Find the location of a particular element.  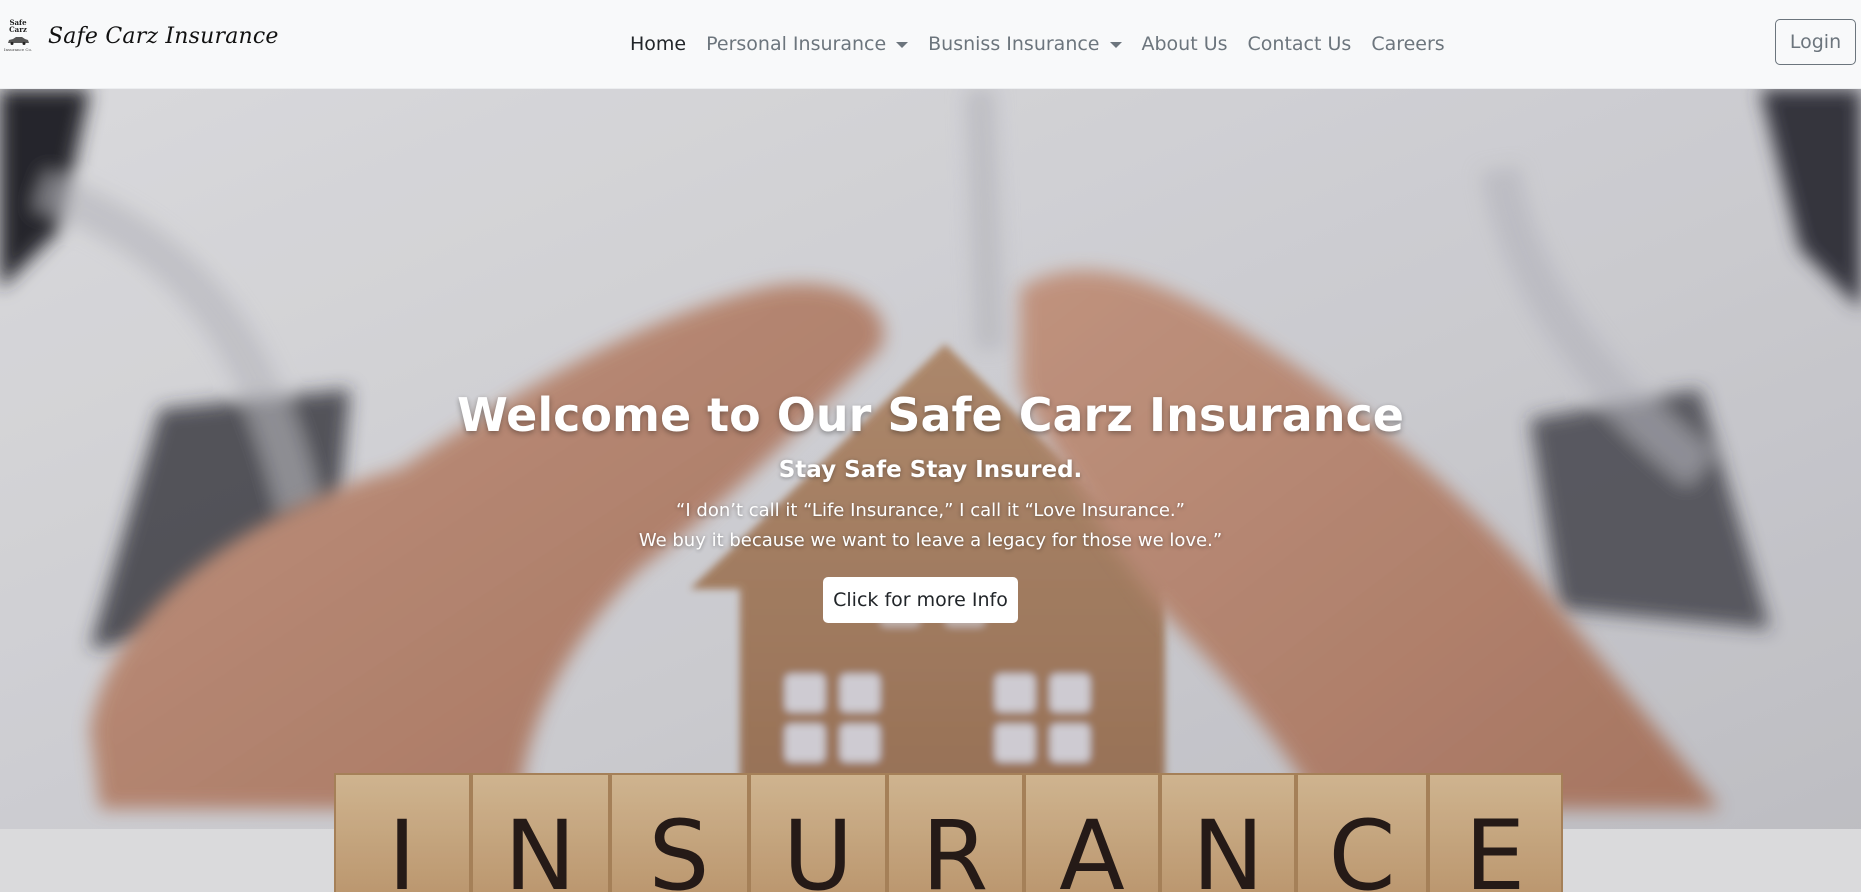

brand-logo-line2: Carz is located at coordinates (18, 29).